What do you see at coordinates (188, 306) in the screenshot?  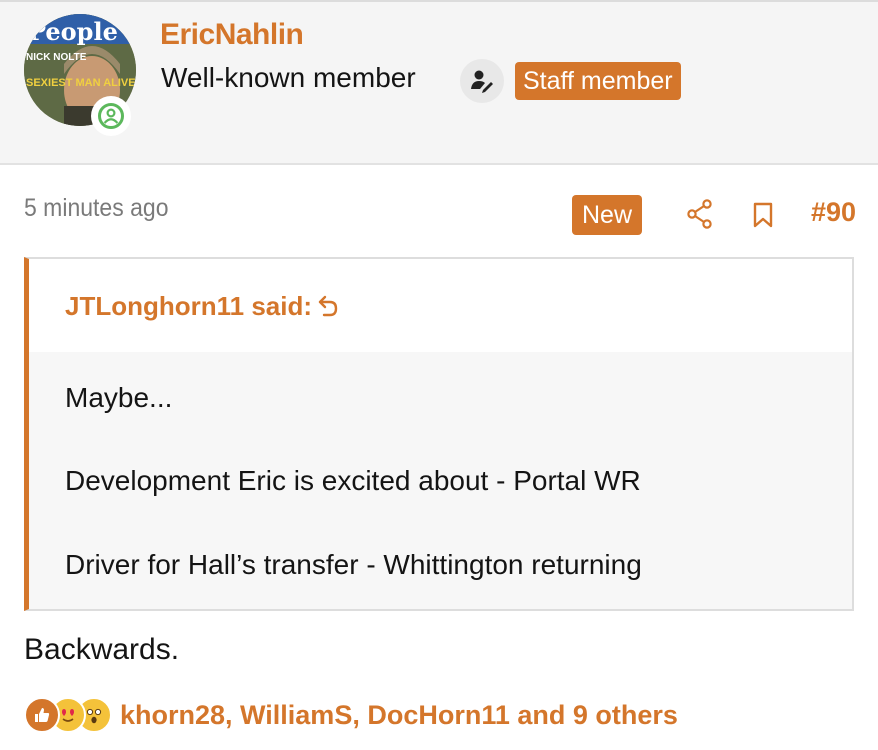 I see `quote-author-link: JTLonghorn11 said:` at bounding box center [188, 306].